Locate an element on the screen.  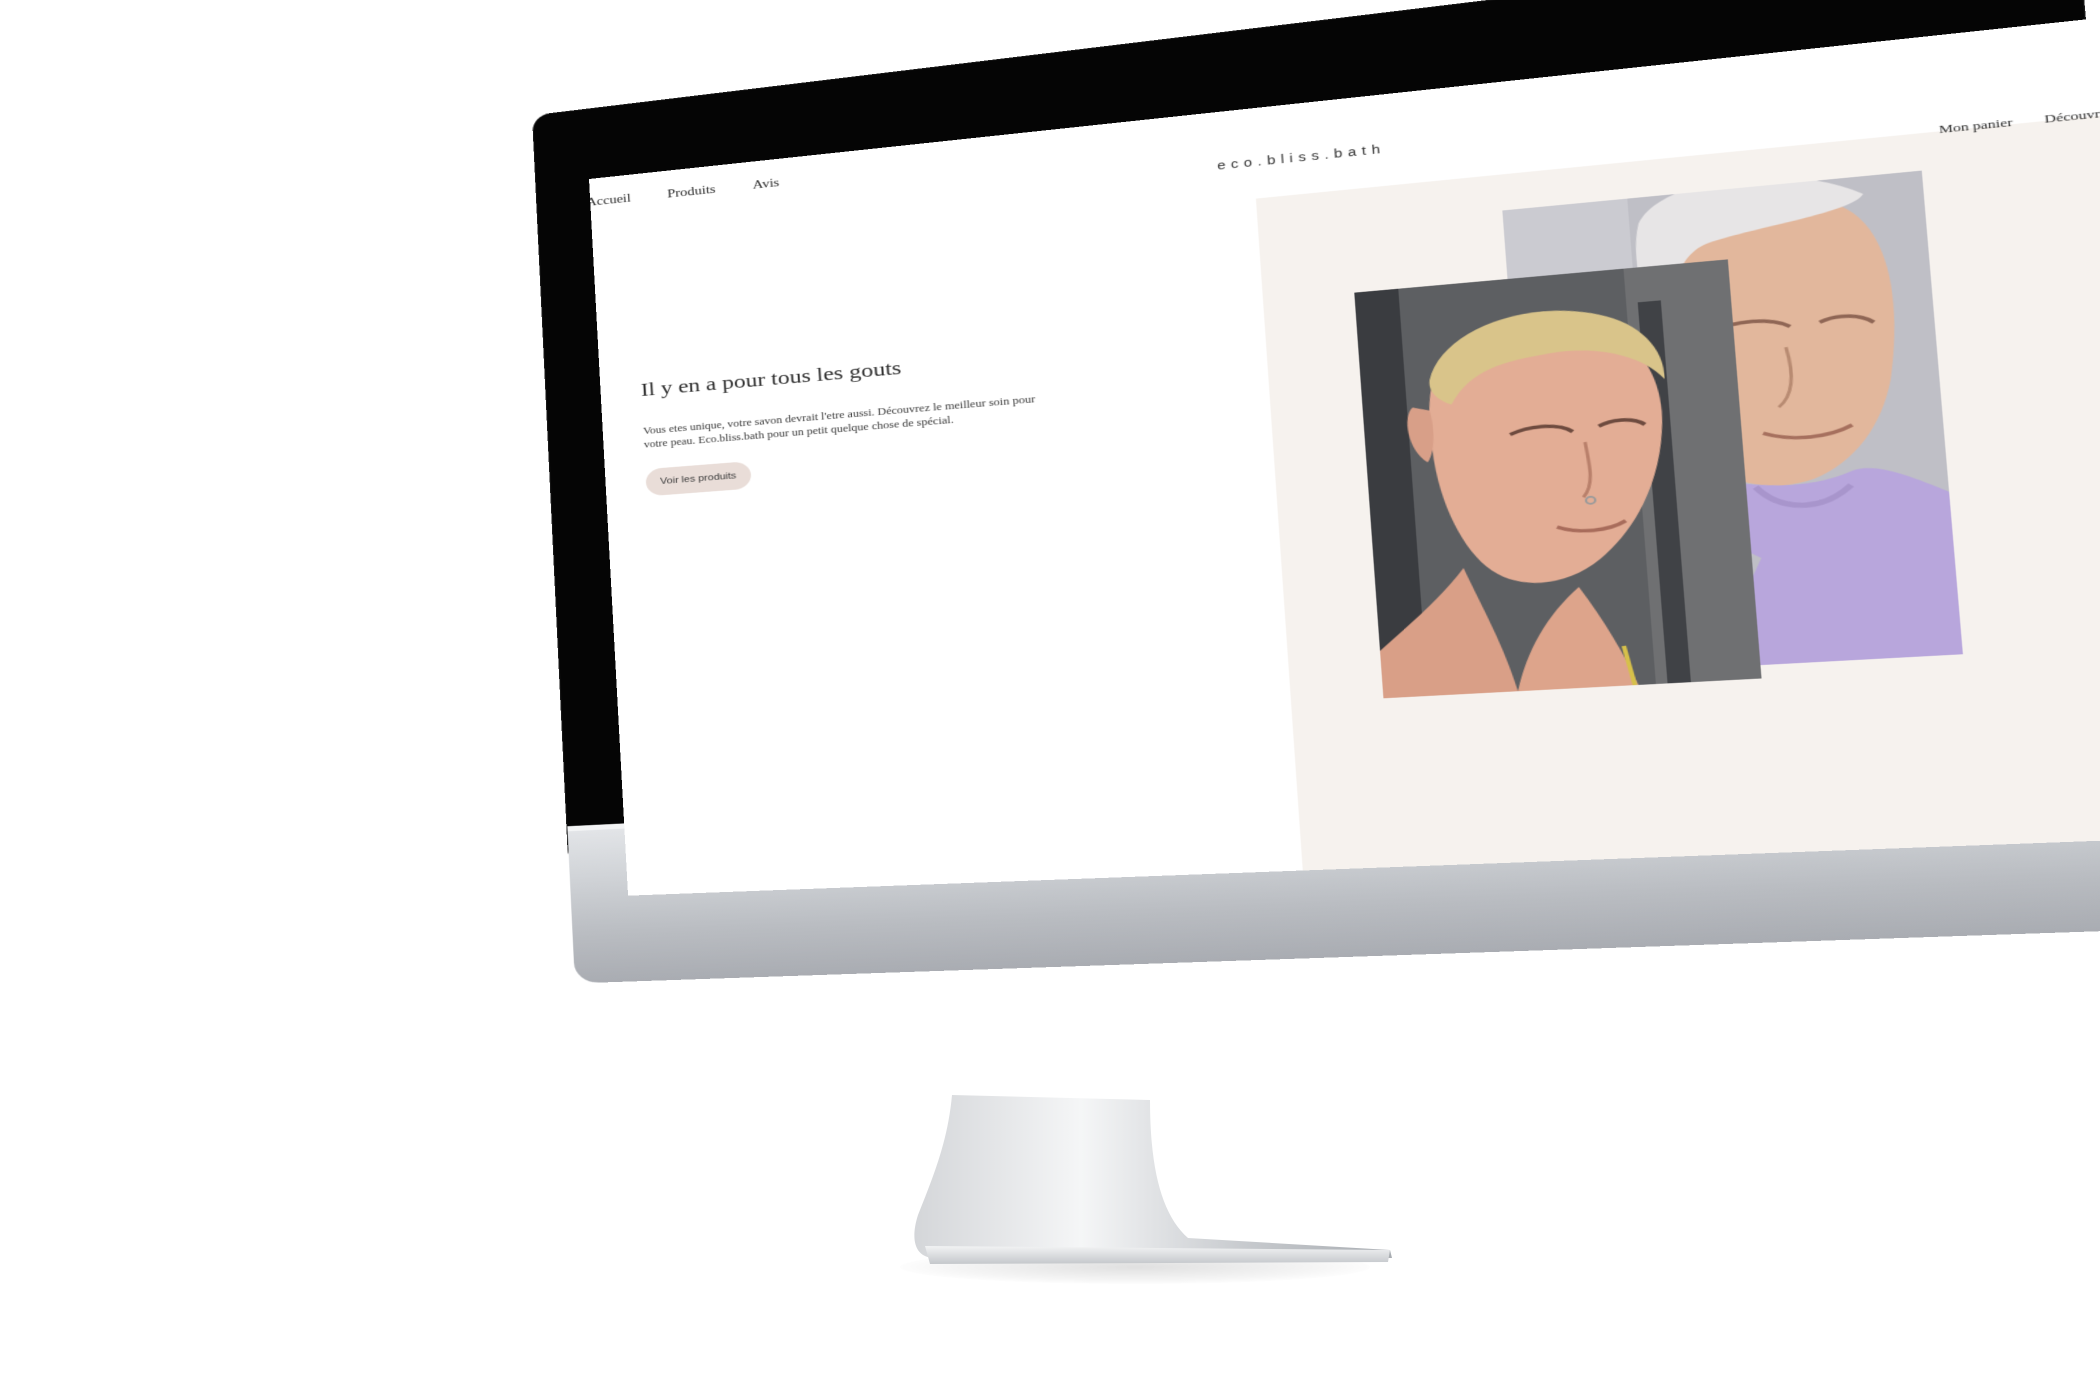
hero-title: Il y en a pour tous les gouts is located at coordinates (771, 380).